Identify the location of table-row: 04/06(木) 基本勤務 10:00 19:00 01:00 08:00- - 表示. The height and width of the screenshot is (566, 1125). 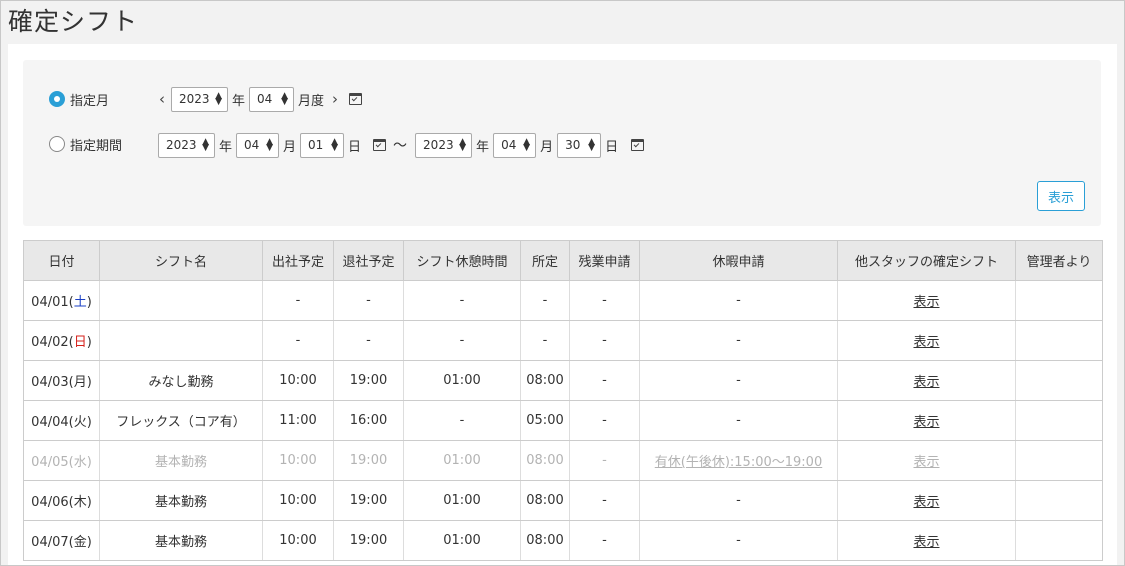
(563, 500).